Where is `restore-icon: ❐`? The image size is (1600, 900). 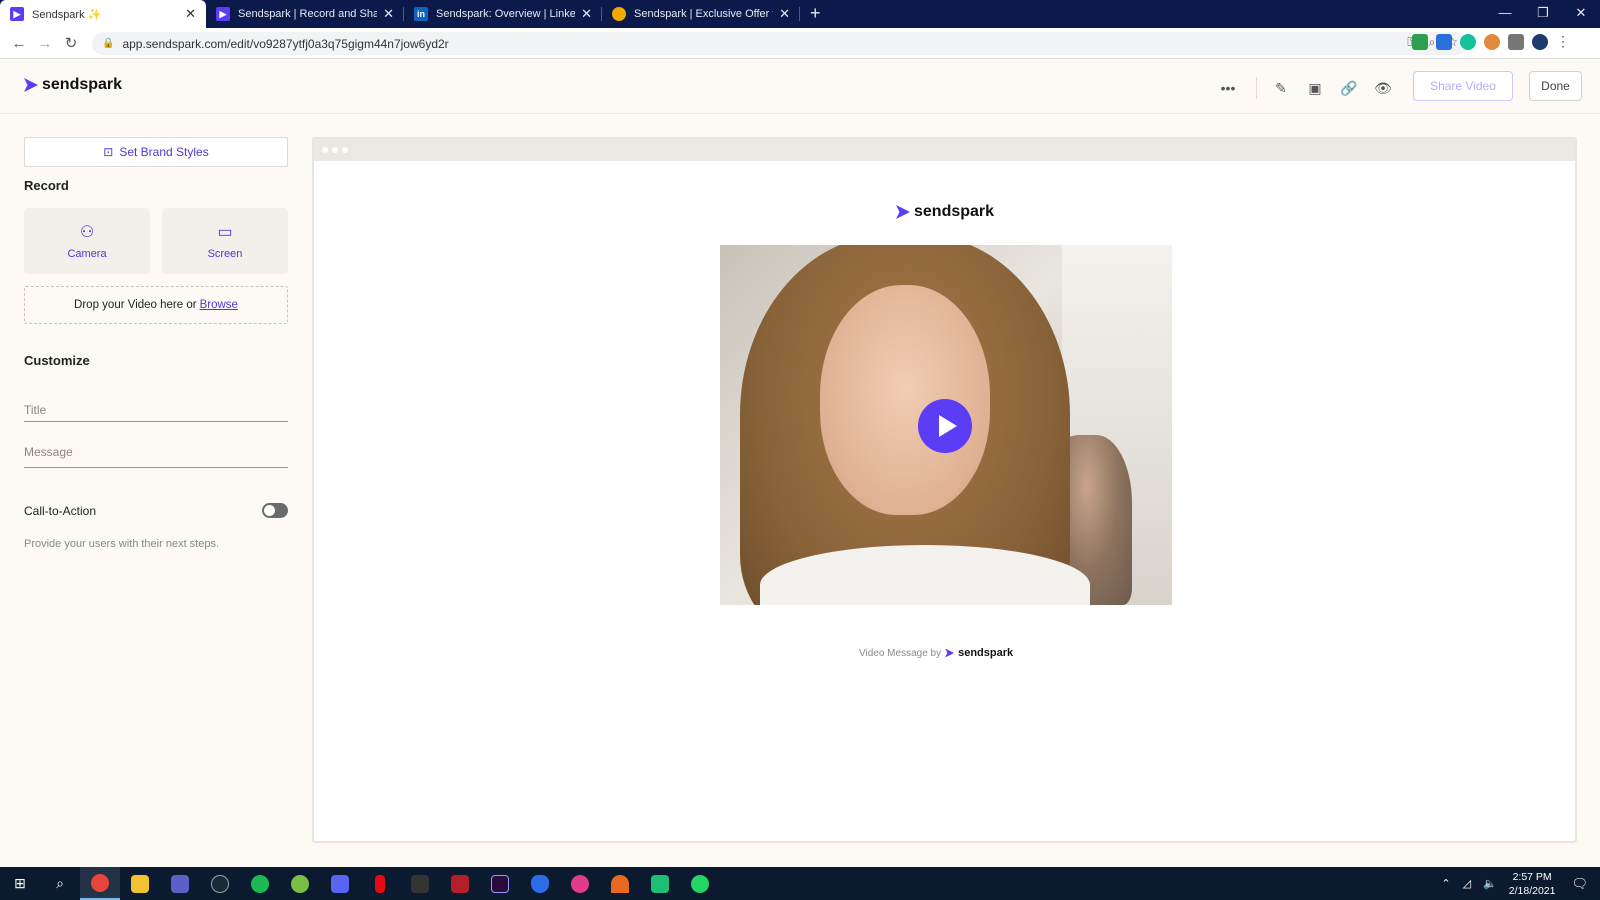
restore-icon: ❐ is located at coordinates (1543, 14).